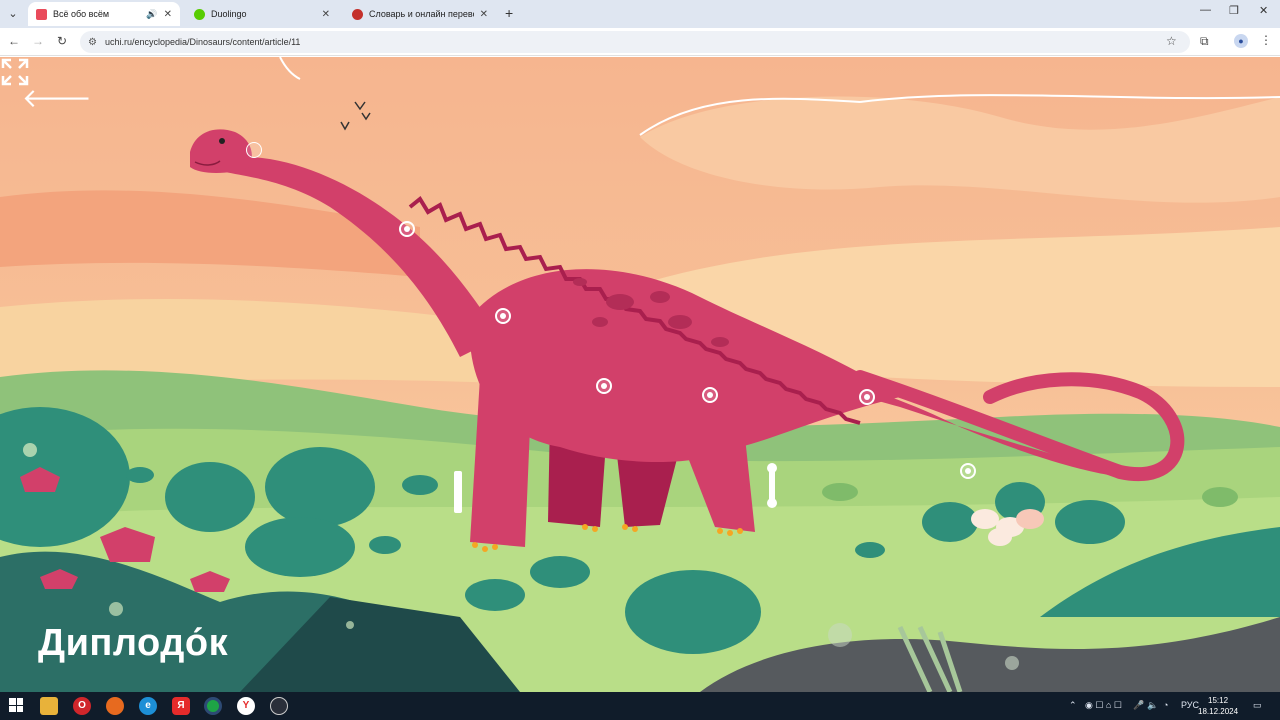 Image resolution: width=1280 pixels, height=720 pixels. Describe the element at coordinates (148, 706) in the screenshot. I see `edge-icon: e` at that location.